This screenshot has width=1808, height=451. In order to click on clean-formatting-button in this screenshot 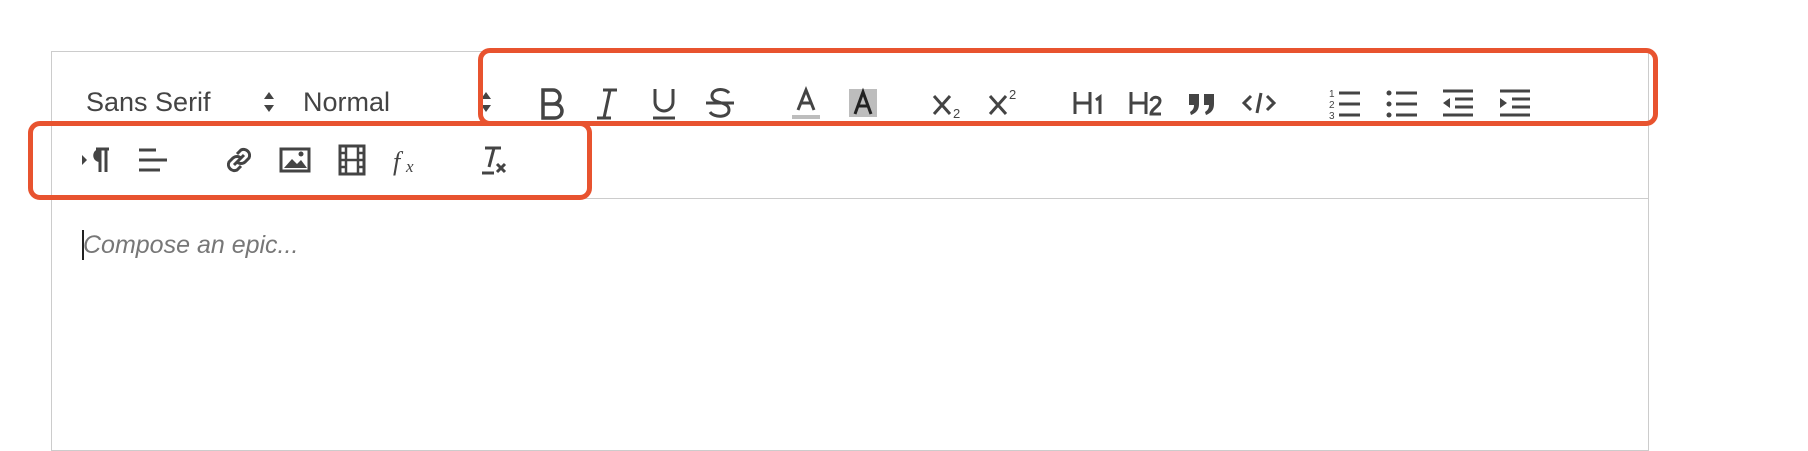, I will do `click(494, 160)`.